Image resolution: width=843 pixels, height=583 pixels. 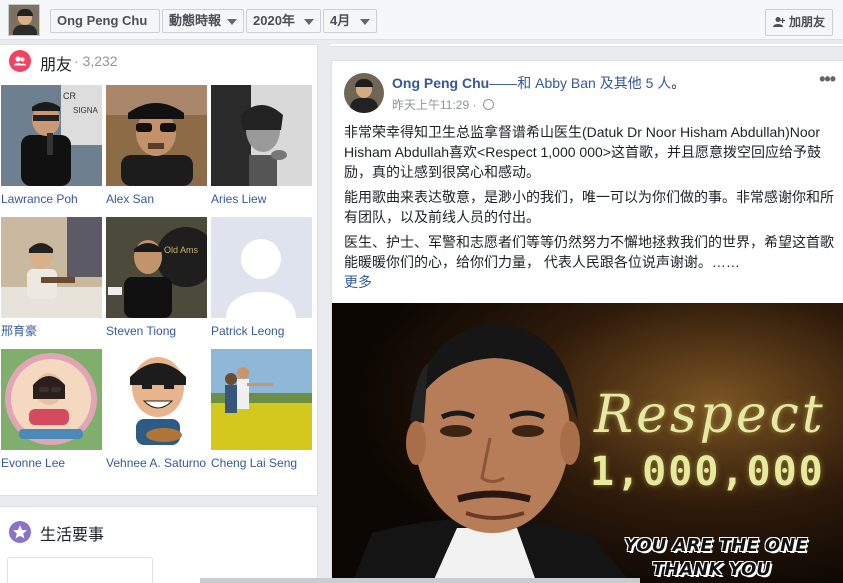 What do you see at coordinates (431, 105) in the screenshot?
I see `post-time-label: 昨天上午11:29` at bounding box center [431, 105].